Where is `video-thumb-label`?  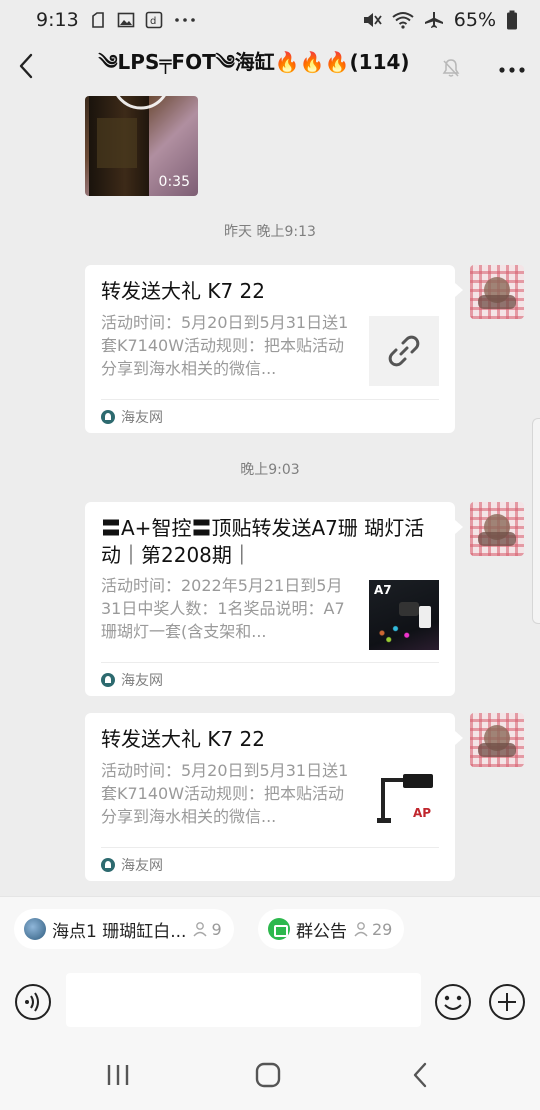 video-thumb-label is located at coordinates (117, 143).